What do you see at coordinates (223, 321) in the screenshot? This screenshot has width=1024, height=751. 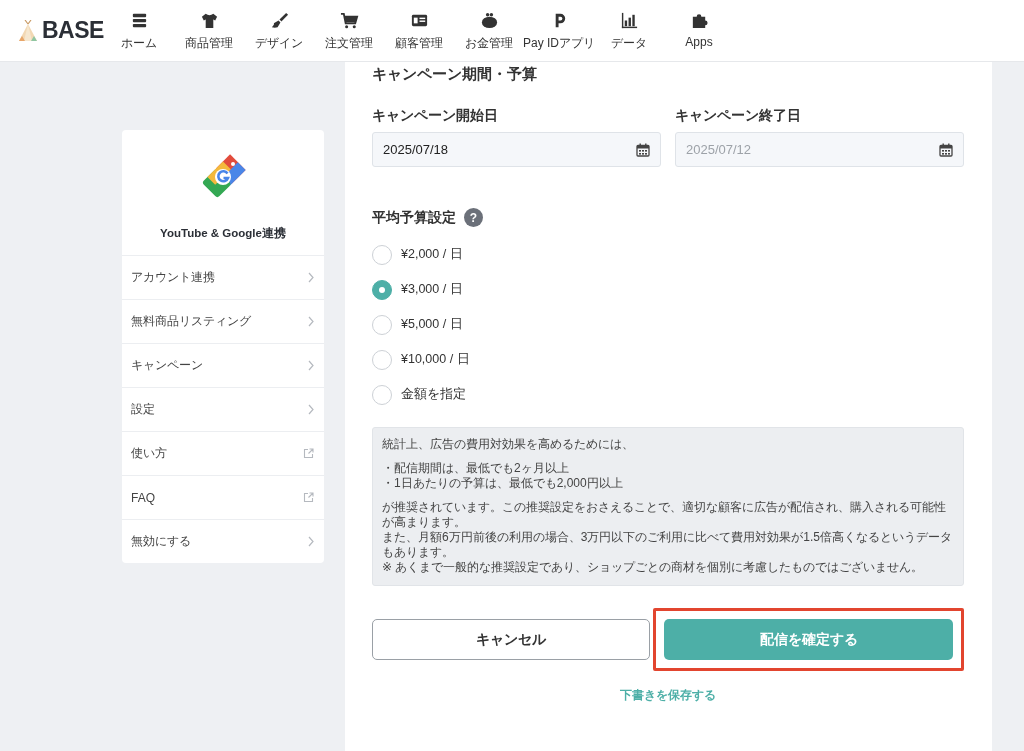 I see `sidebar-item: 無料商品リスティング` at bounding box center [223, 321].